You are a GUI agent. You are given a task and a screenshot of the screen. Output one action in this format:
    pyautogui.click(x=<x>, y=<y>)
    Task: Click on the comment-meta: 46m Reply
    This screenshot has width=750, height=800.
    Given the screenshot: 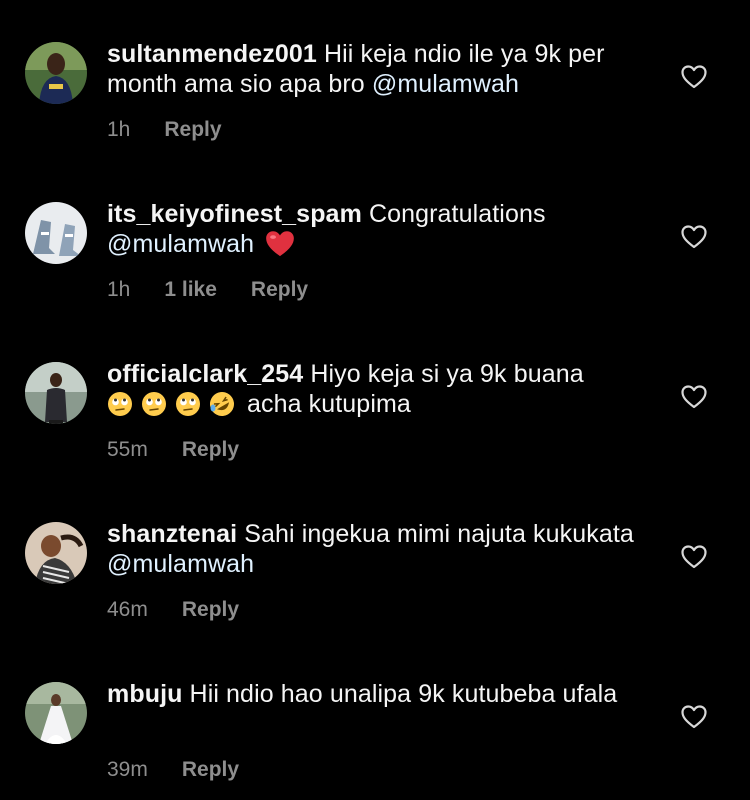 What is the action you would take?
    pyautogui.click(x=173, y=610)
    